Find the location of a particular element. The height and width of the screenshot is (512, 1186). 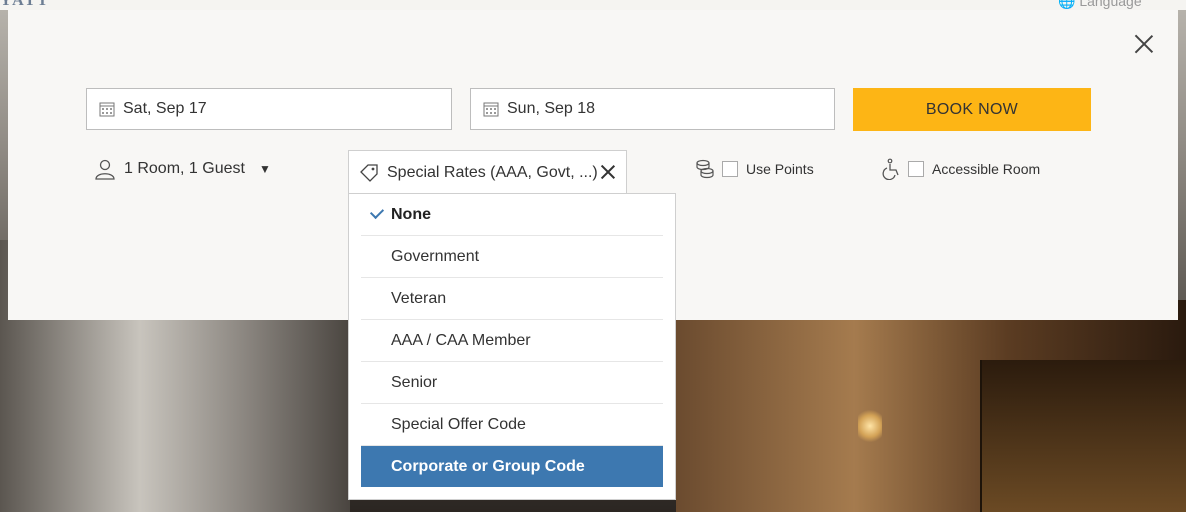

special-rates-selector: Special Rates (AAA, Govt, ...) is located at coordinates (487, 172).